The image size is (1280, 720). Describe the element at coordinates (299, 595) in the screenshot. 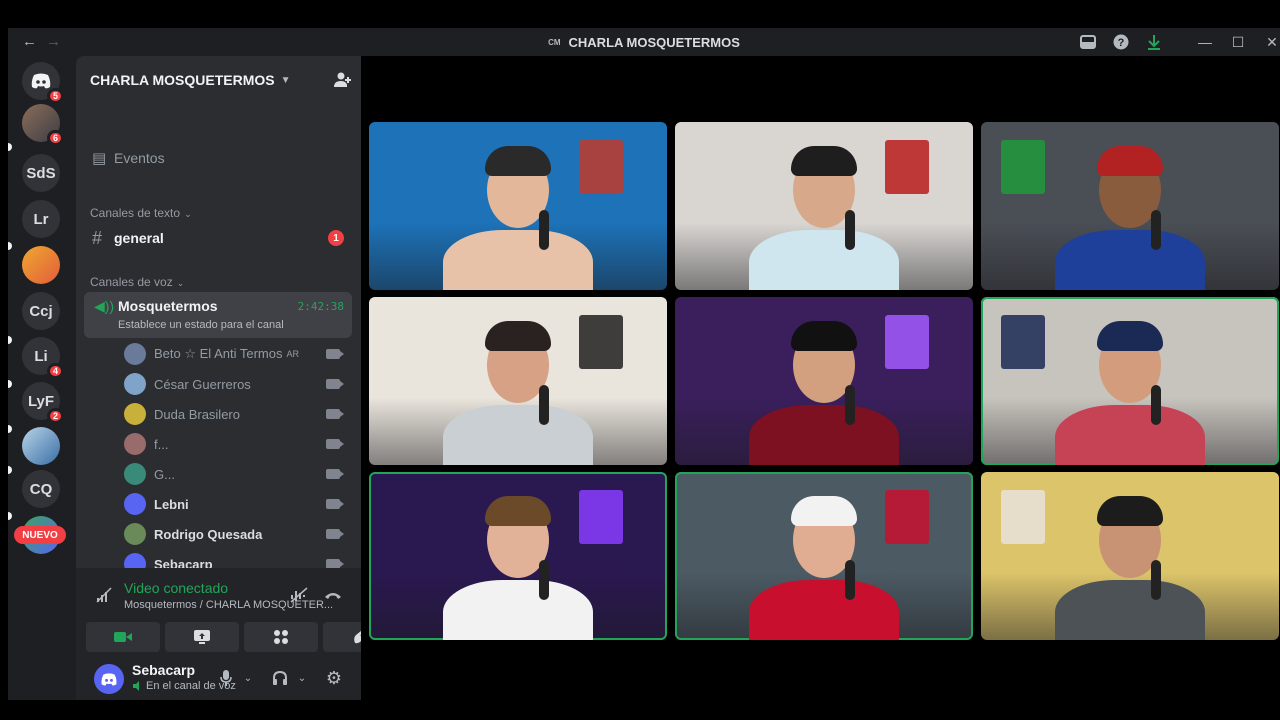

I see `noise-suppression-icon` at that location.